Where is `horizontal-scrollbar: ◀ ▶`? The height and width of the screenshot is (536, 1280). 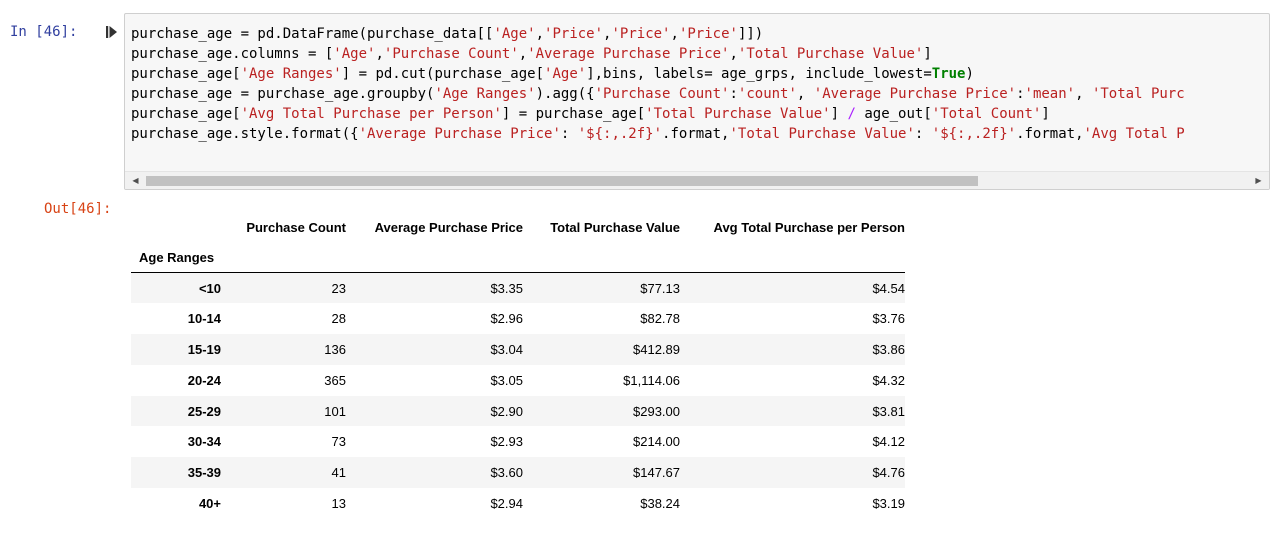 horizontal-scrollbar: ◀ ▶ is located at coordinates (697, 180).